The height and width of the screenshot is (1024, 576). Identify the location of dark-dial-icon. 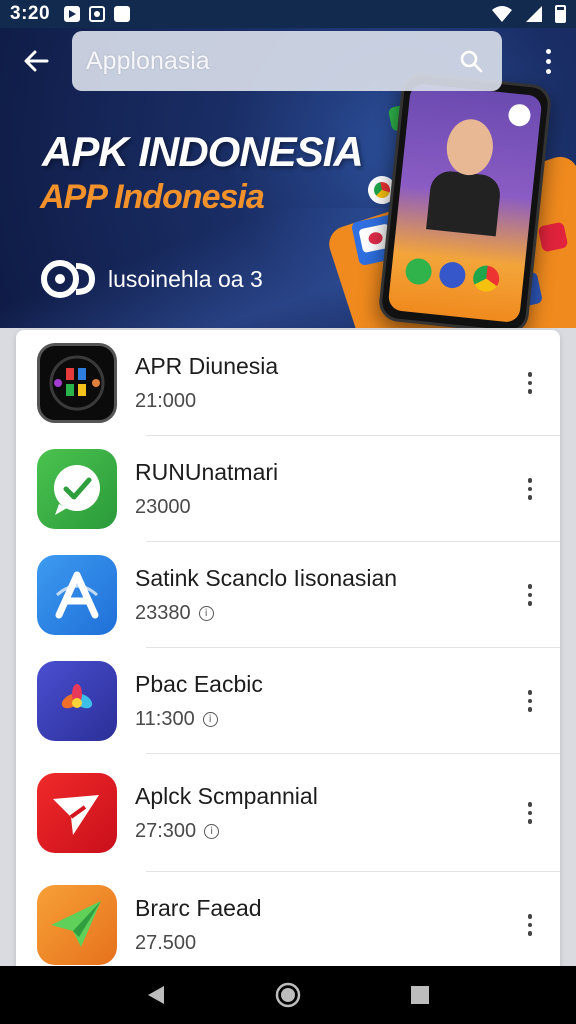
(77, 383).